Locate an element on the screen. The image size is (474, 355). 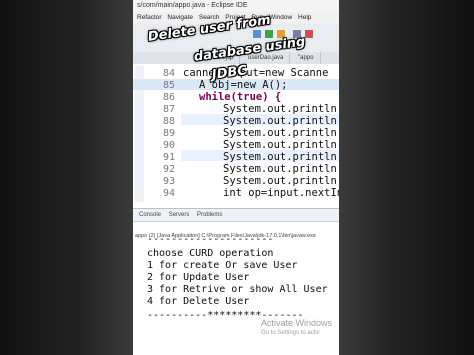
line-number: 93 is located at coordinates (168, 181).